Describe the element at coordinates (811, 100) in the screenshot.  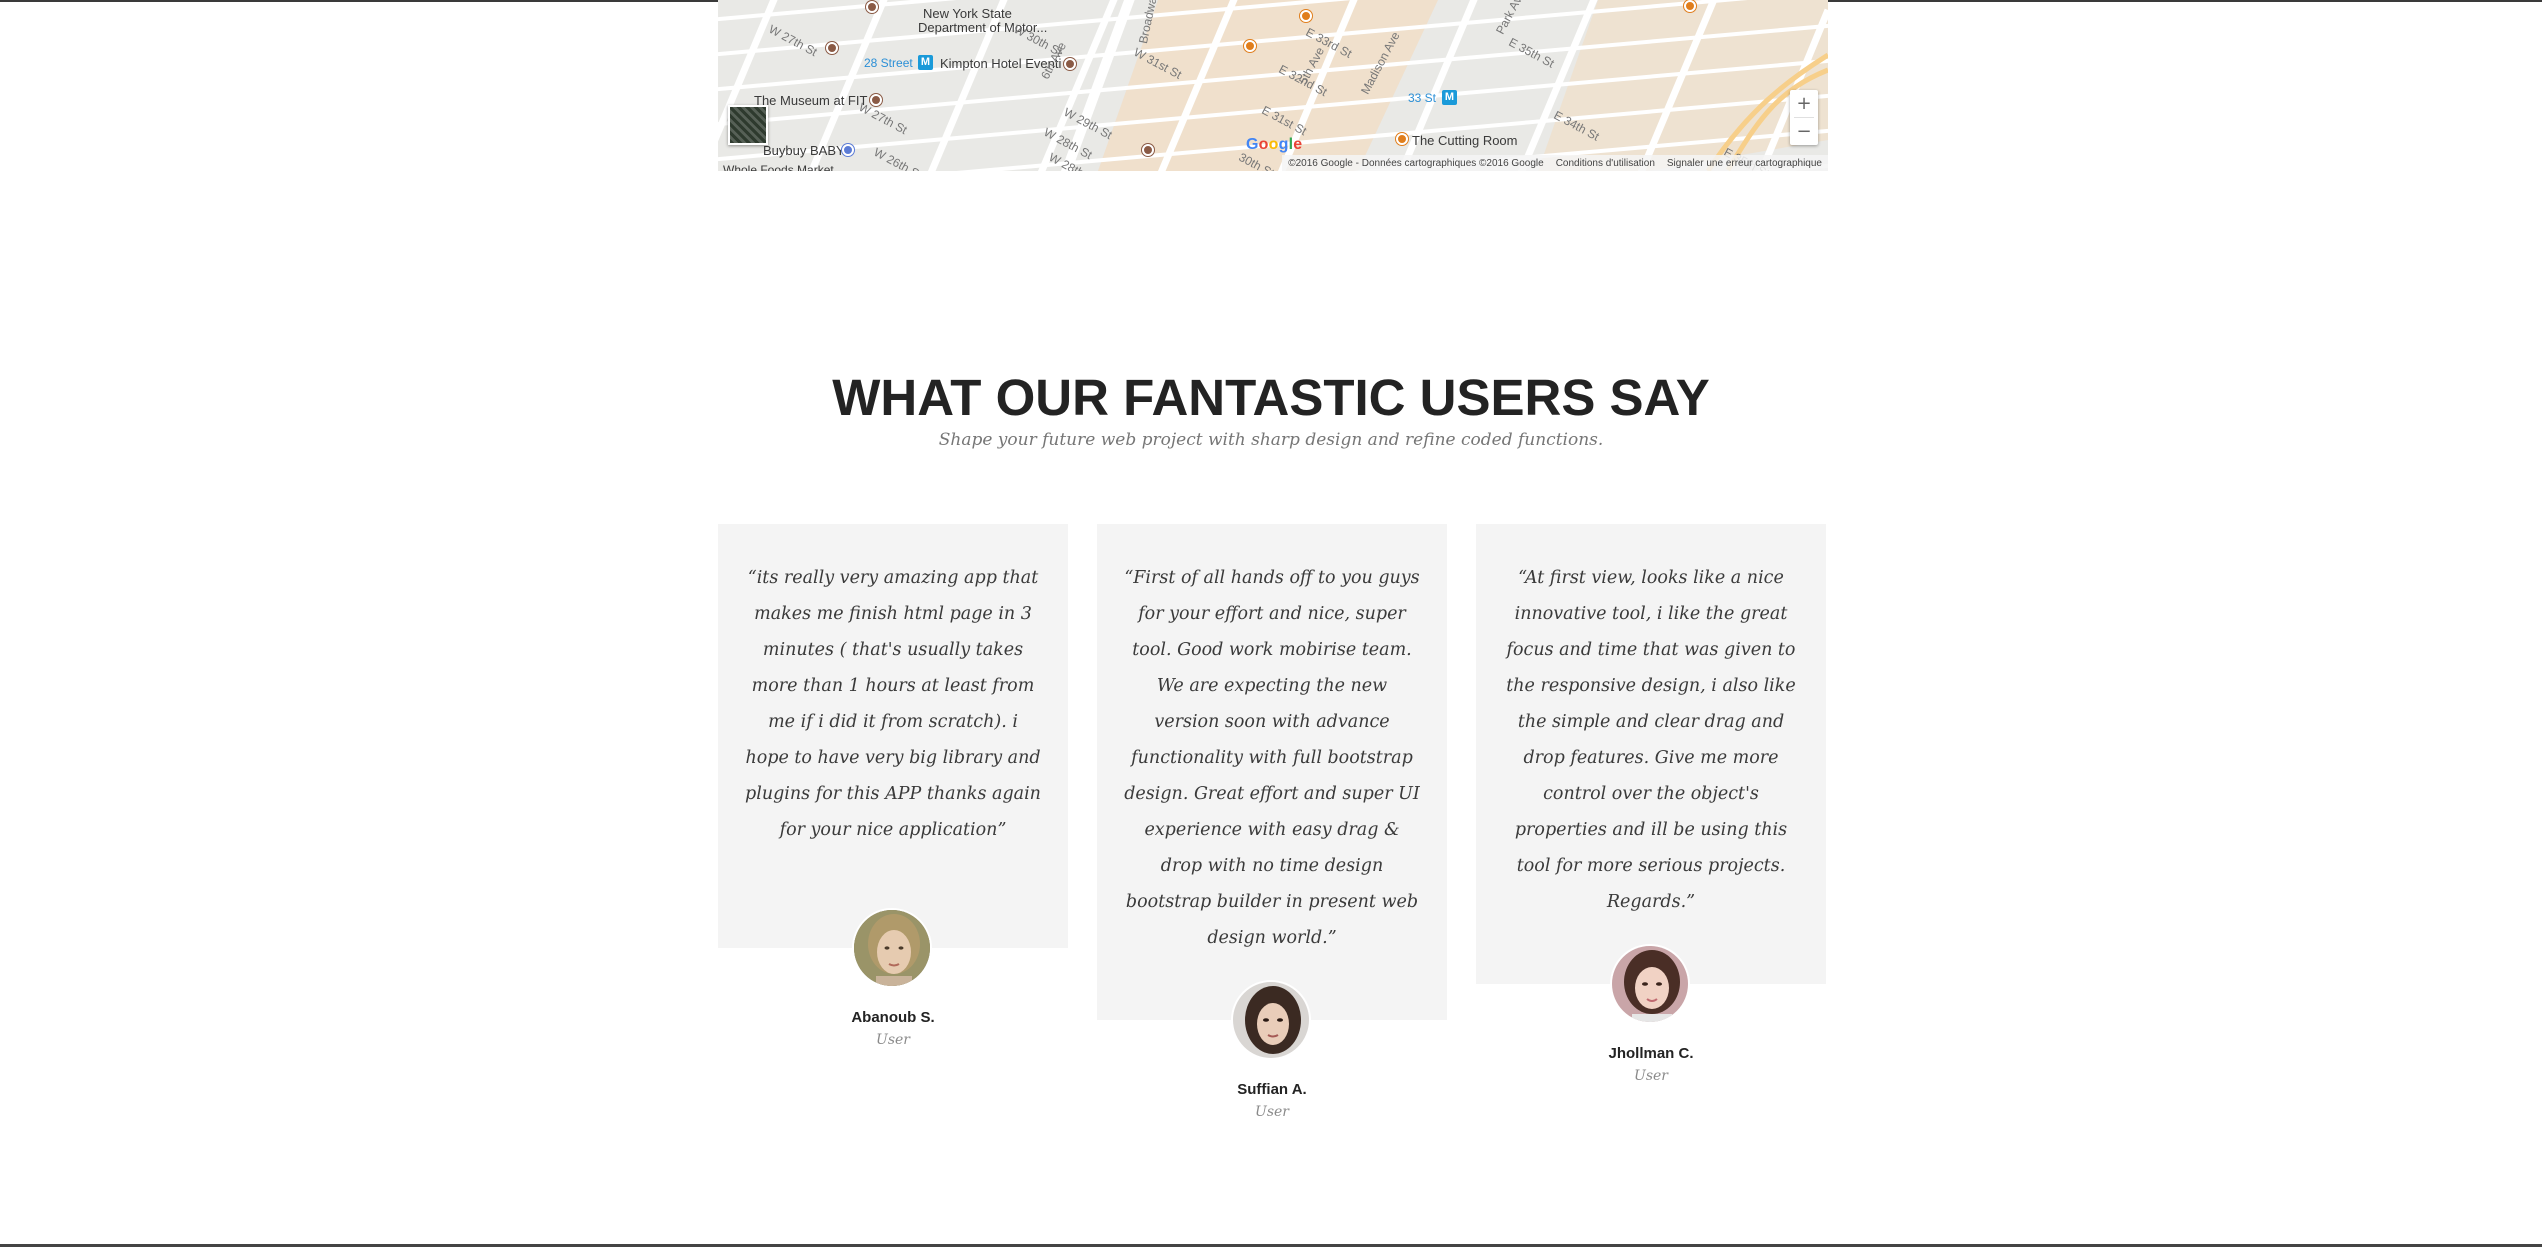
I see `map-place-label: The Museum at FIT` at that location.